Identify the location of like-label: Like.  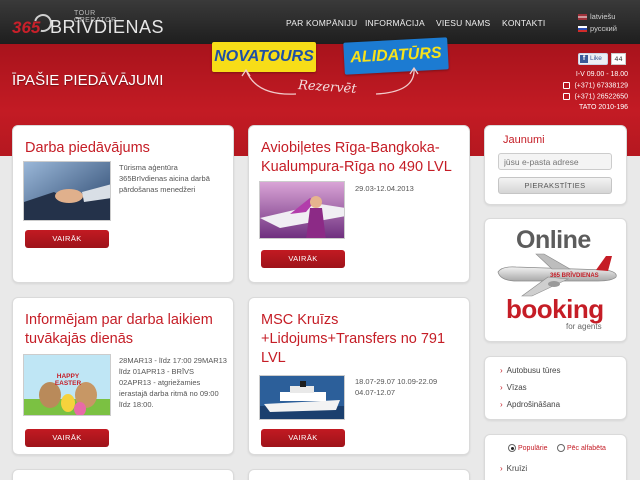
(596, 58).